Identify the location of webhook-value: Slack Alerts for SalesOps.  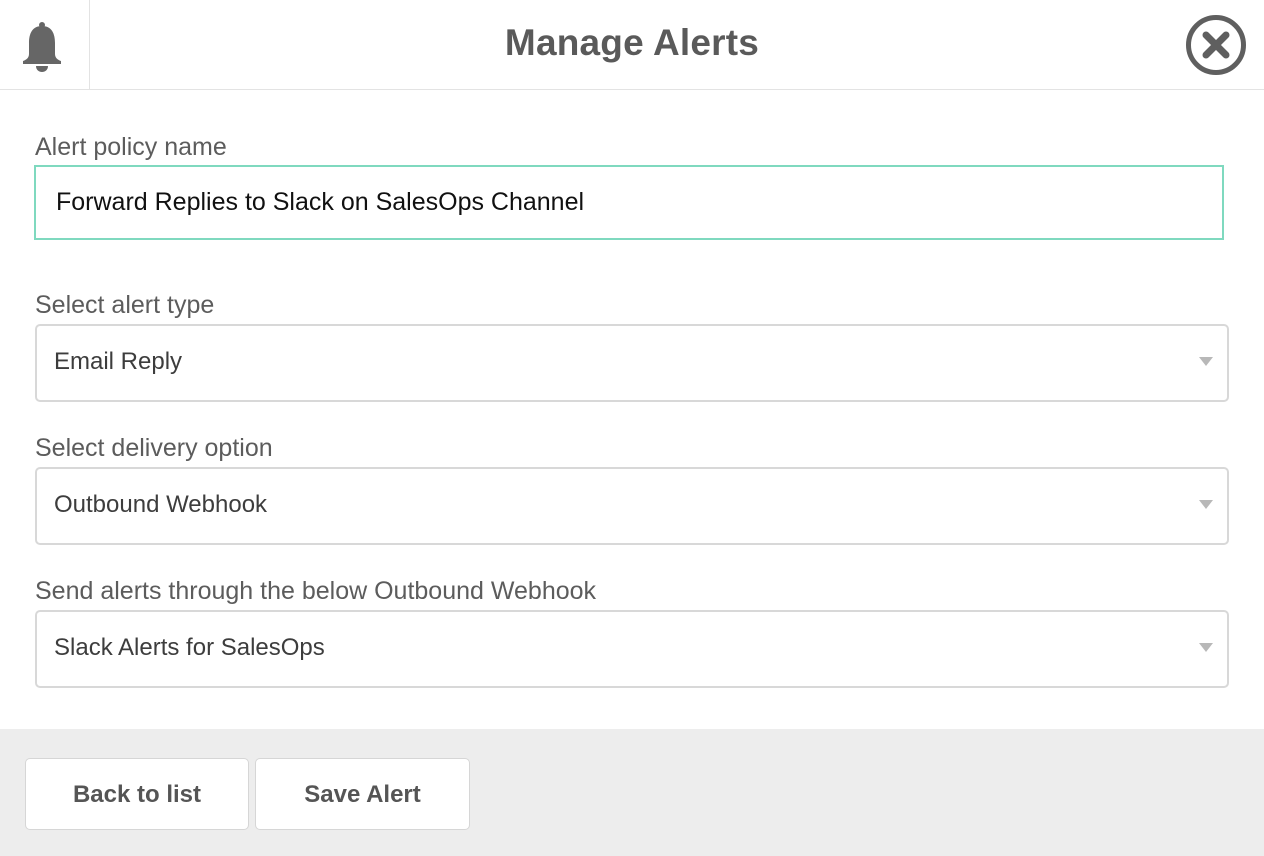
(189, 647).